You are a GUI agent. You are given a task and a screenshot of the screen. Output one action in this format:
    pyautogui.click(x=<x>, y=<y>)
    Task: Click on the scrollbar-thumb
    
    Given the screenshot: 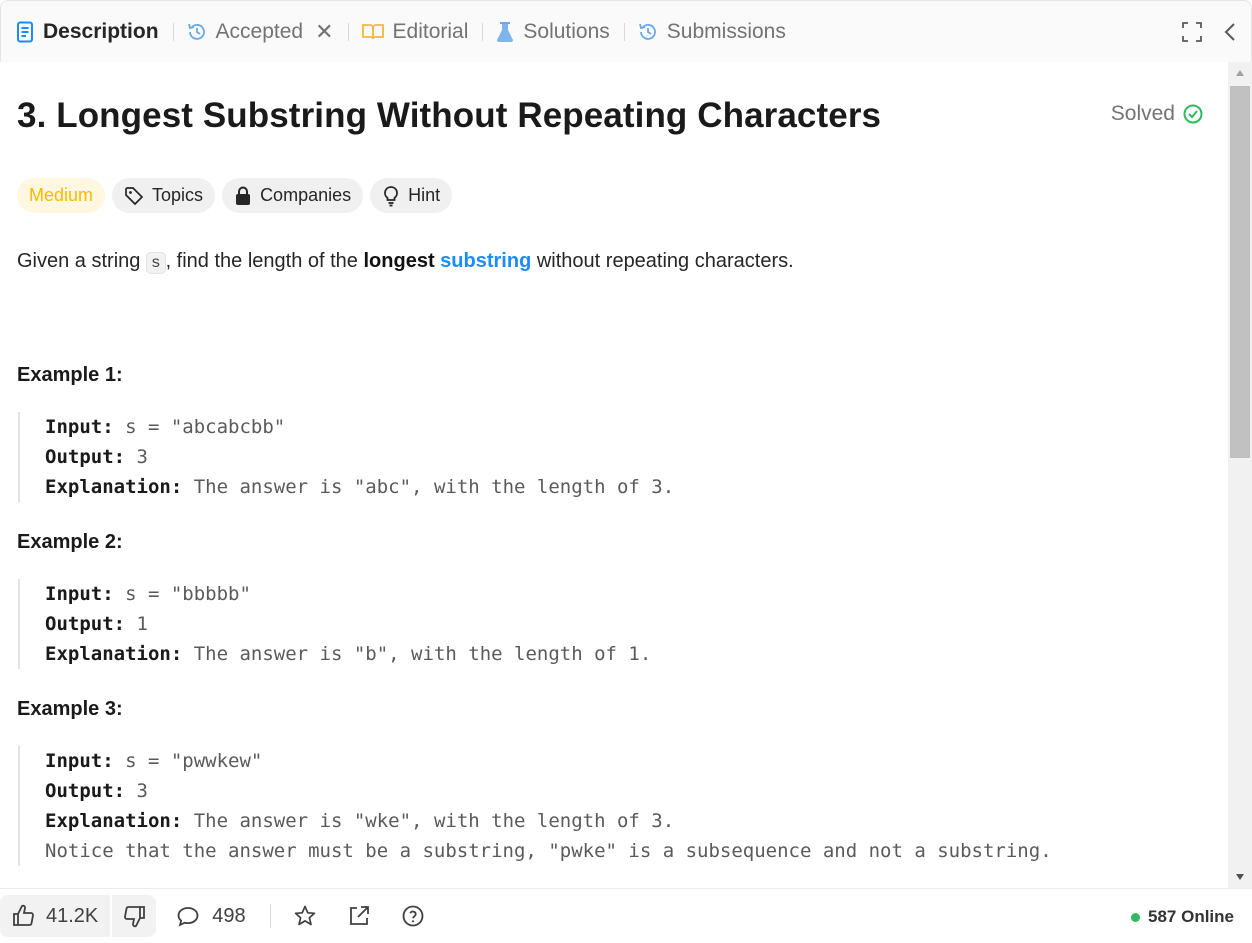 What is the action you would take?
    pyautogui.click(x=1240, y=272)
    